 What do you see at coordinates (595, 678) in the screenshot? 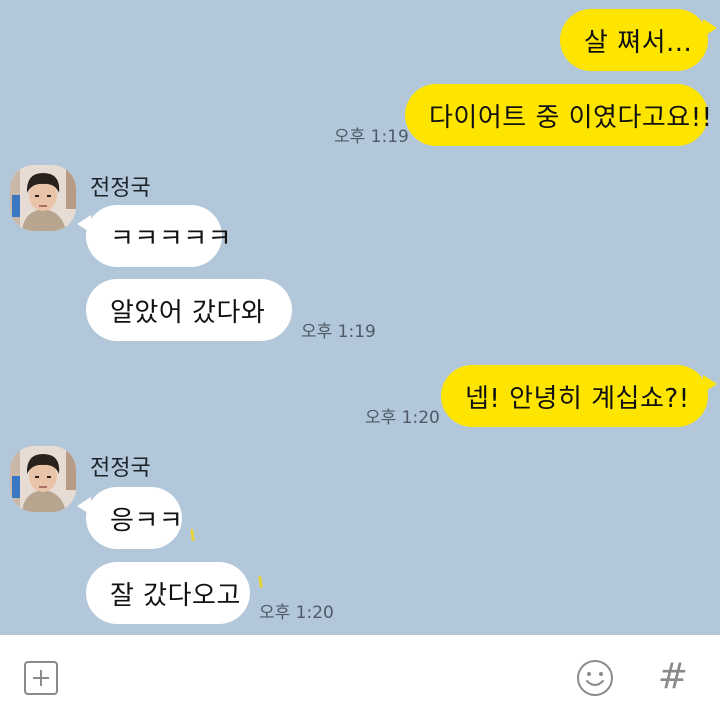
I see `smiley-icon` at bounding box center [595, 678].